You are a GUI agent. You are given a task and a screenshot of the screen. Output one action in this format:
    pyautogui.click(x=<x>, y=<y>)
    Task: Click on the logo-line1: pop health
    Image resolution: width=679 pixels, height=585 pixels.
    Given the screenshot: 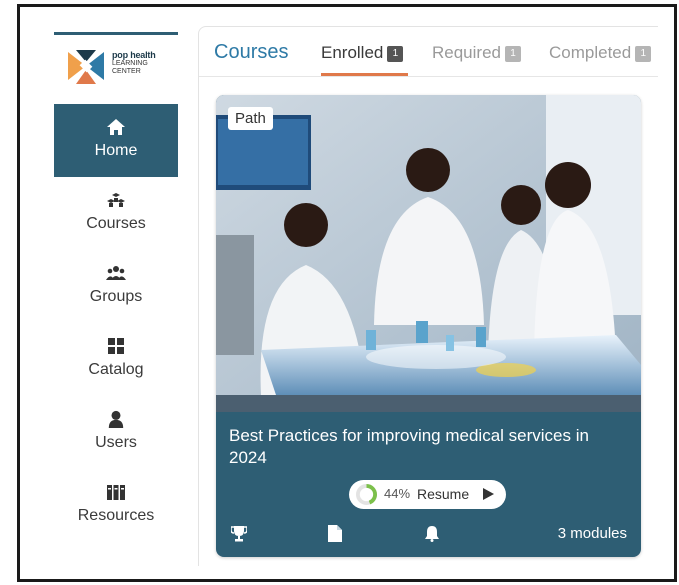 What is the action you would take?
    pyautogui.click(x=134, y=55)
    